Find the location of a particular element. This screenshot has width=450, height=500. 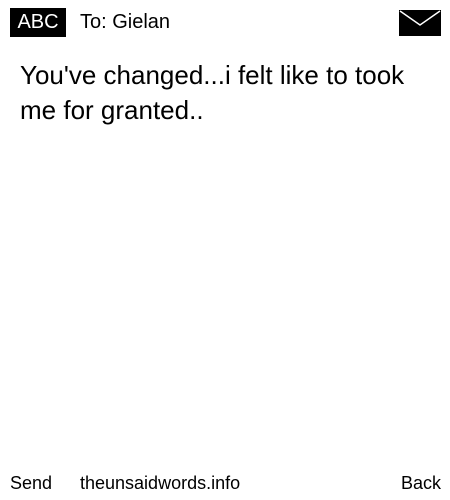

site-link: theunsaidwords.info is located at coordinates (160, 483).